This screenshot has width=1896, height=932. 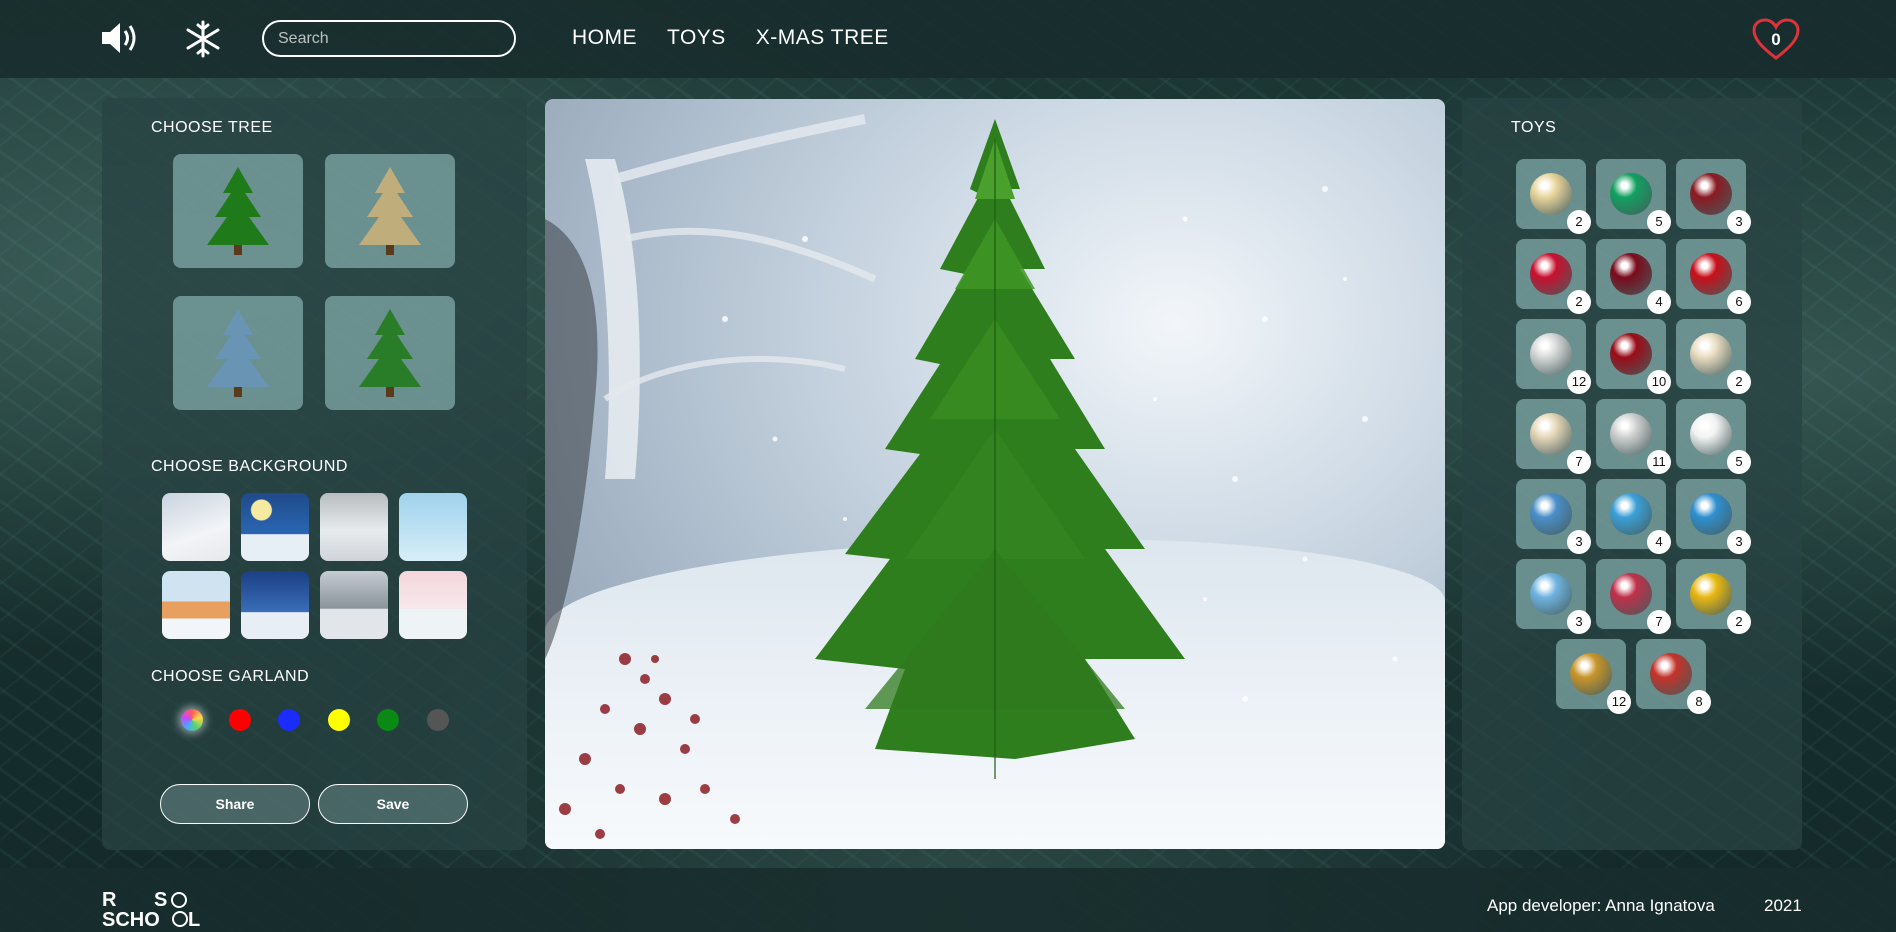 I want to click on developer-credit: App developer: Anna Ignatova, so click(x=1601, y=906).